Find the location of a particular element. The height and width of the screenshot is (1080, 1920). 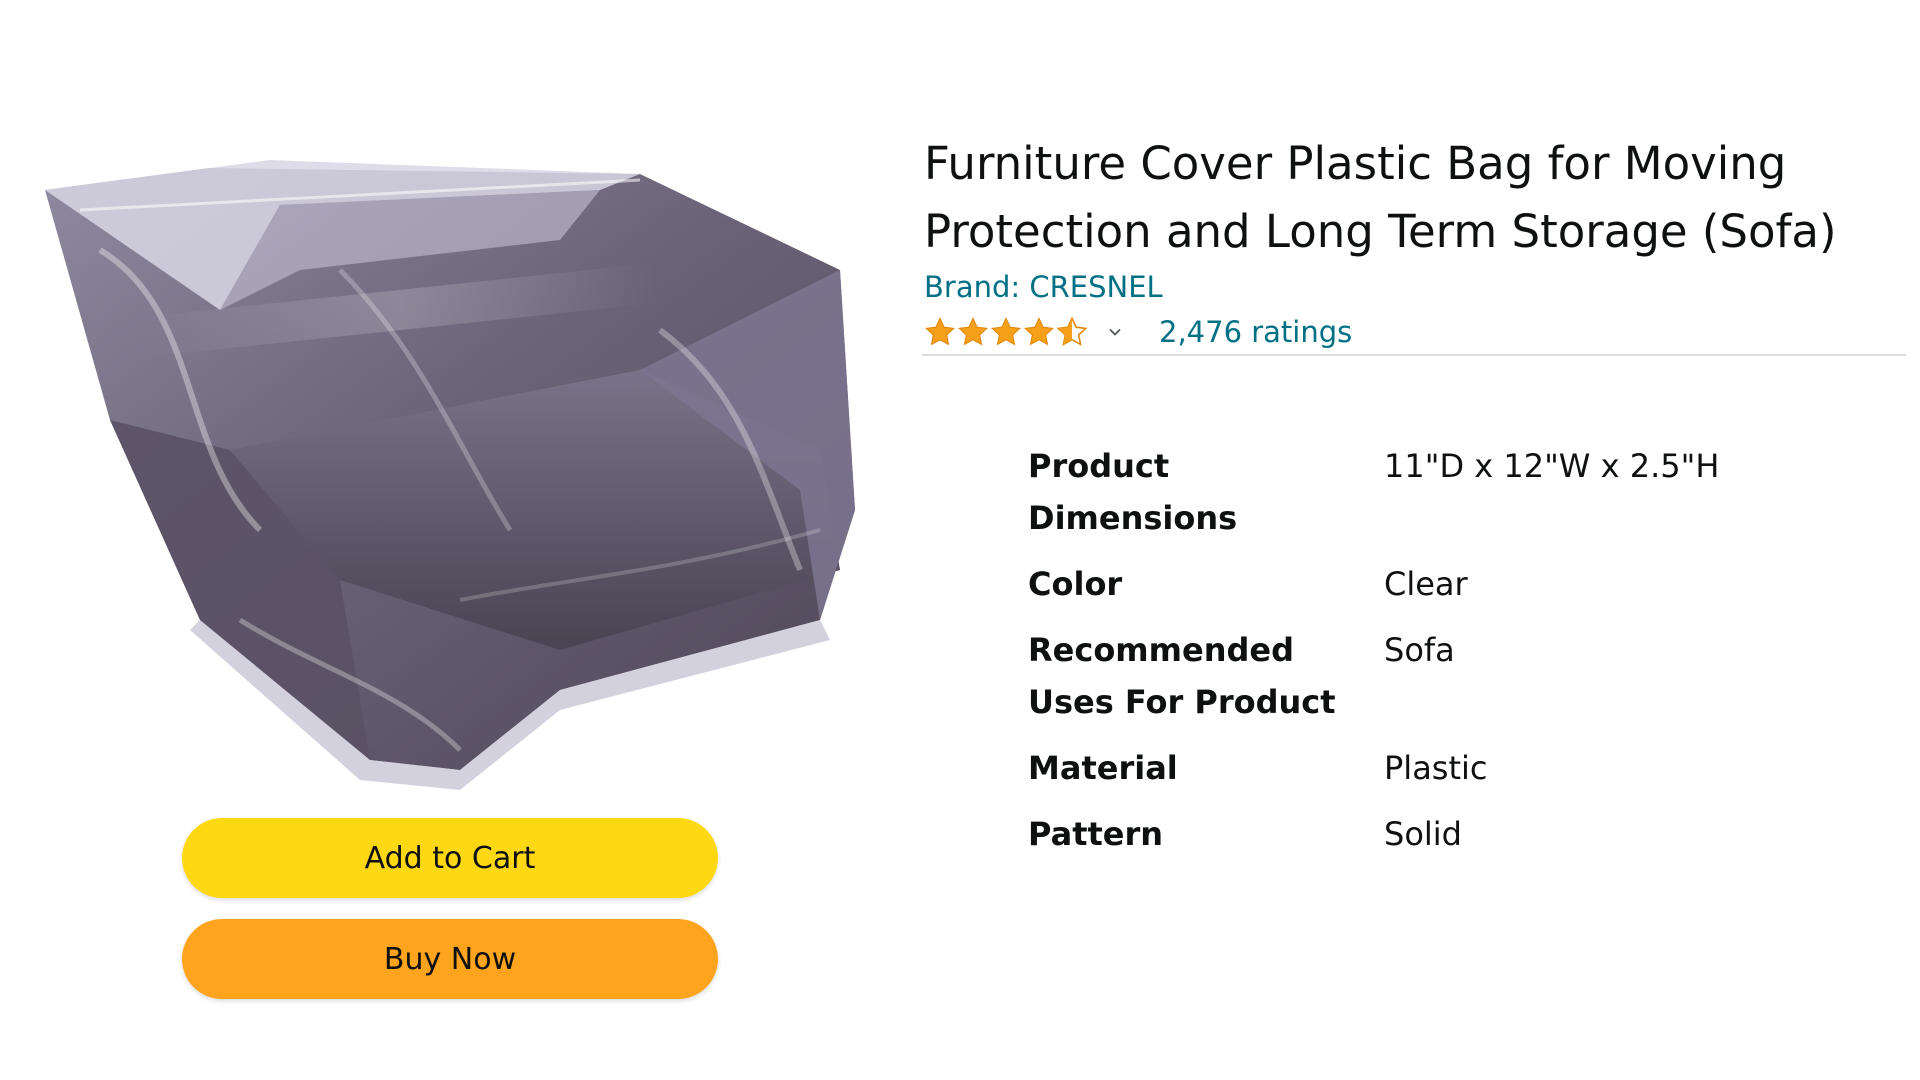

spec-value: Sofa is located at coordinates (1419, 650).